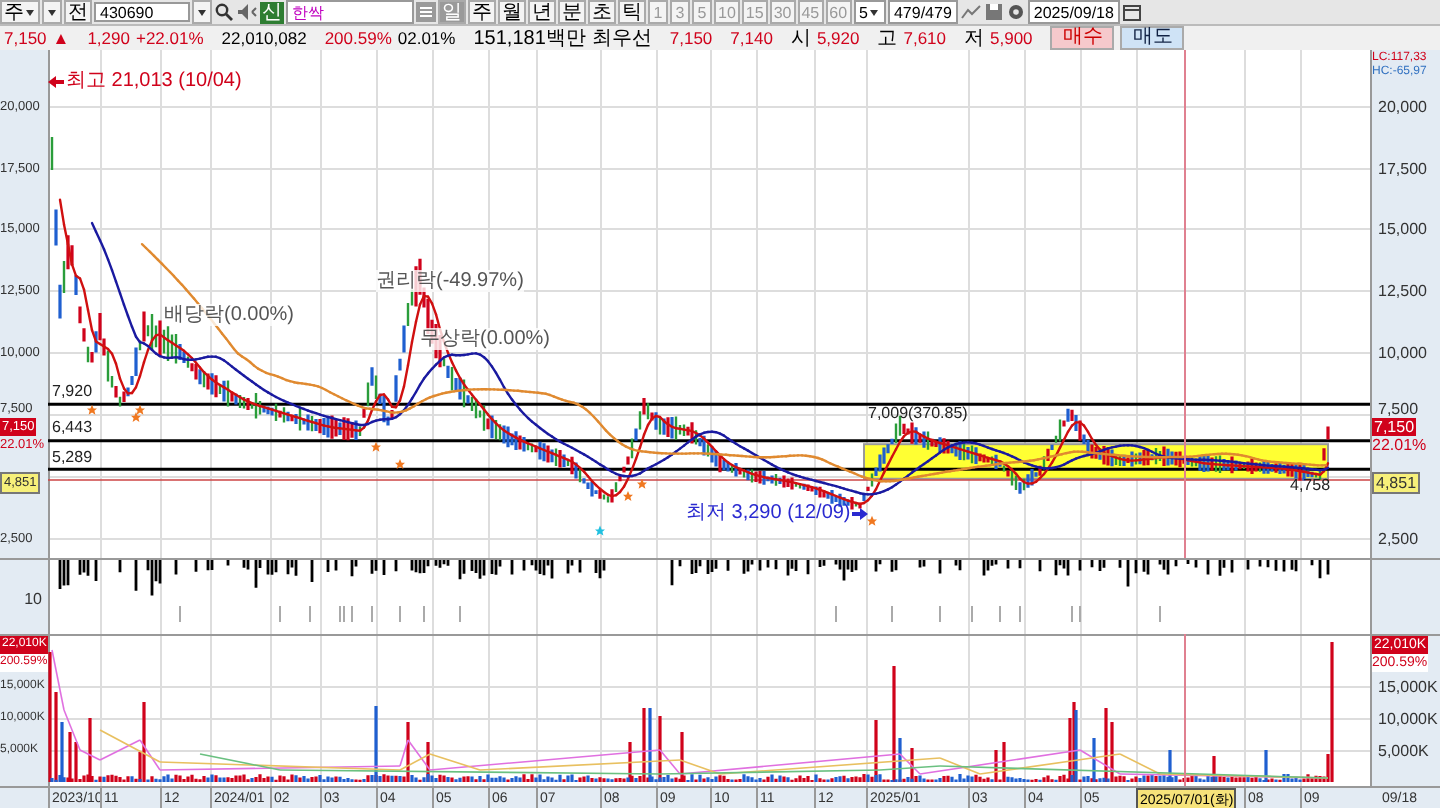 This screenshot has height=808, width=1440. Describe the element at coordinates (25, 38) in the screenshot. I see `current-price: 7,150` at that location.